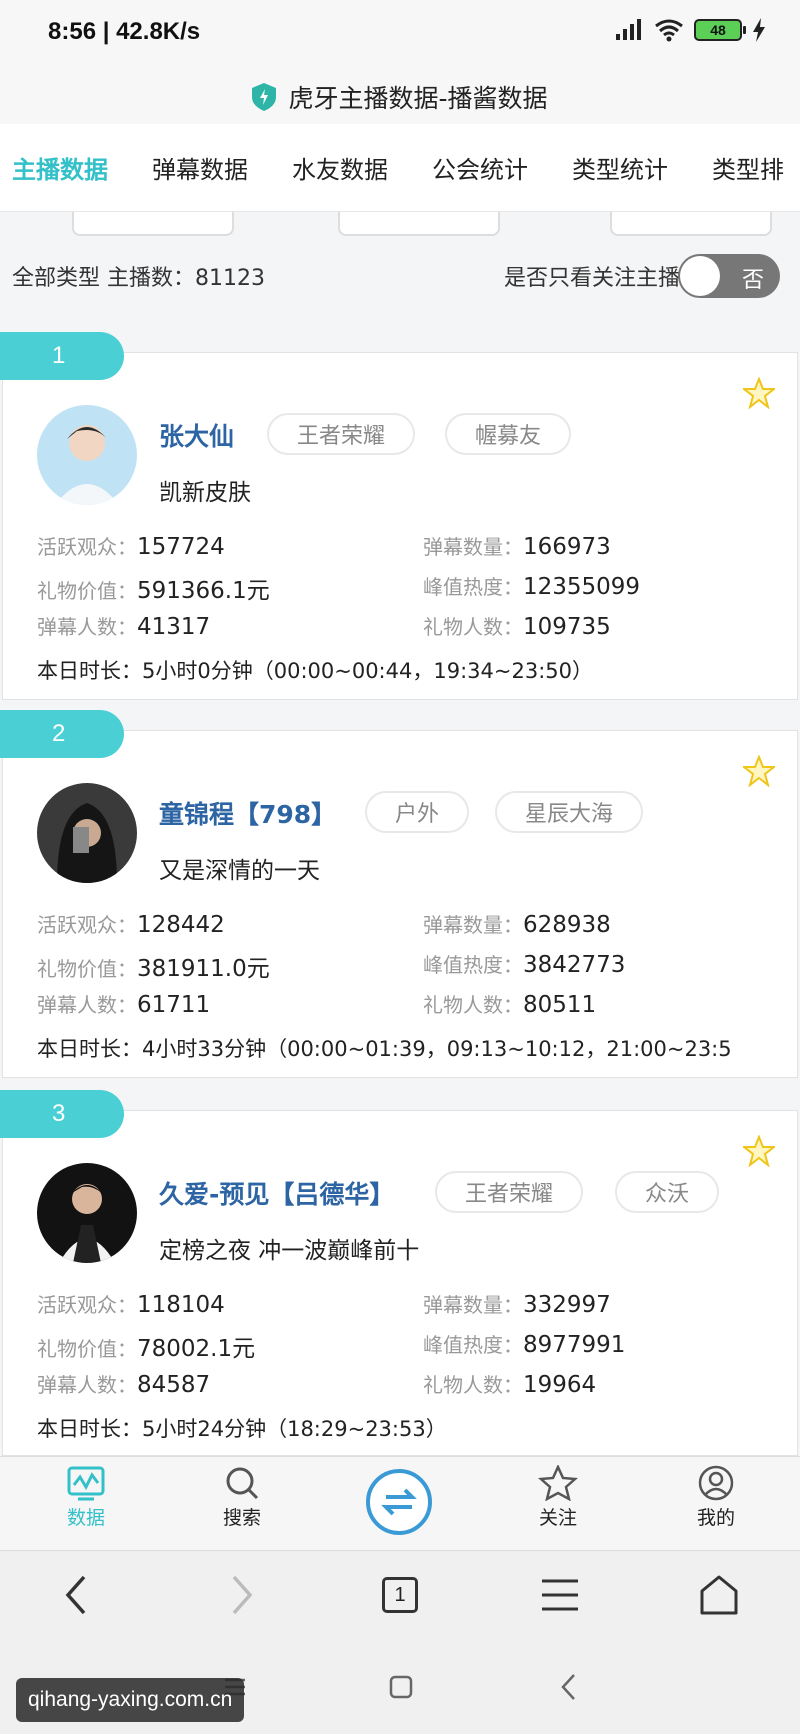 Image resolution: width=800 pixels, height=1734 pixels. I want to click on rank-badge: 1, so click(62, 356).